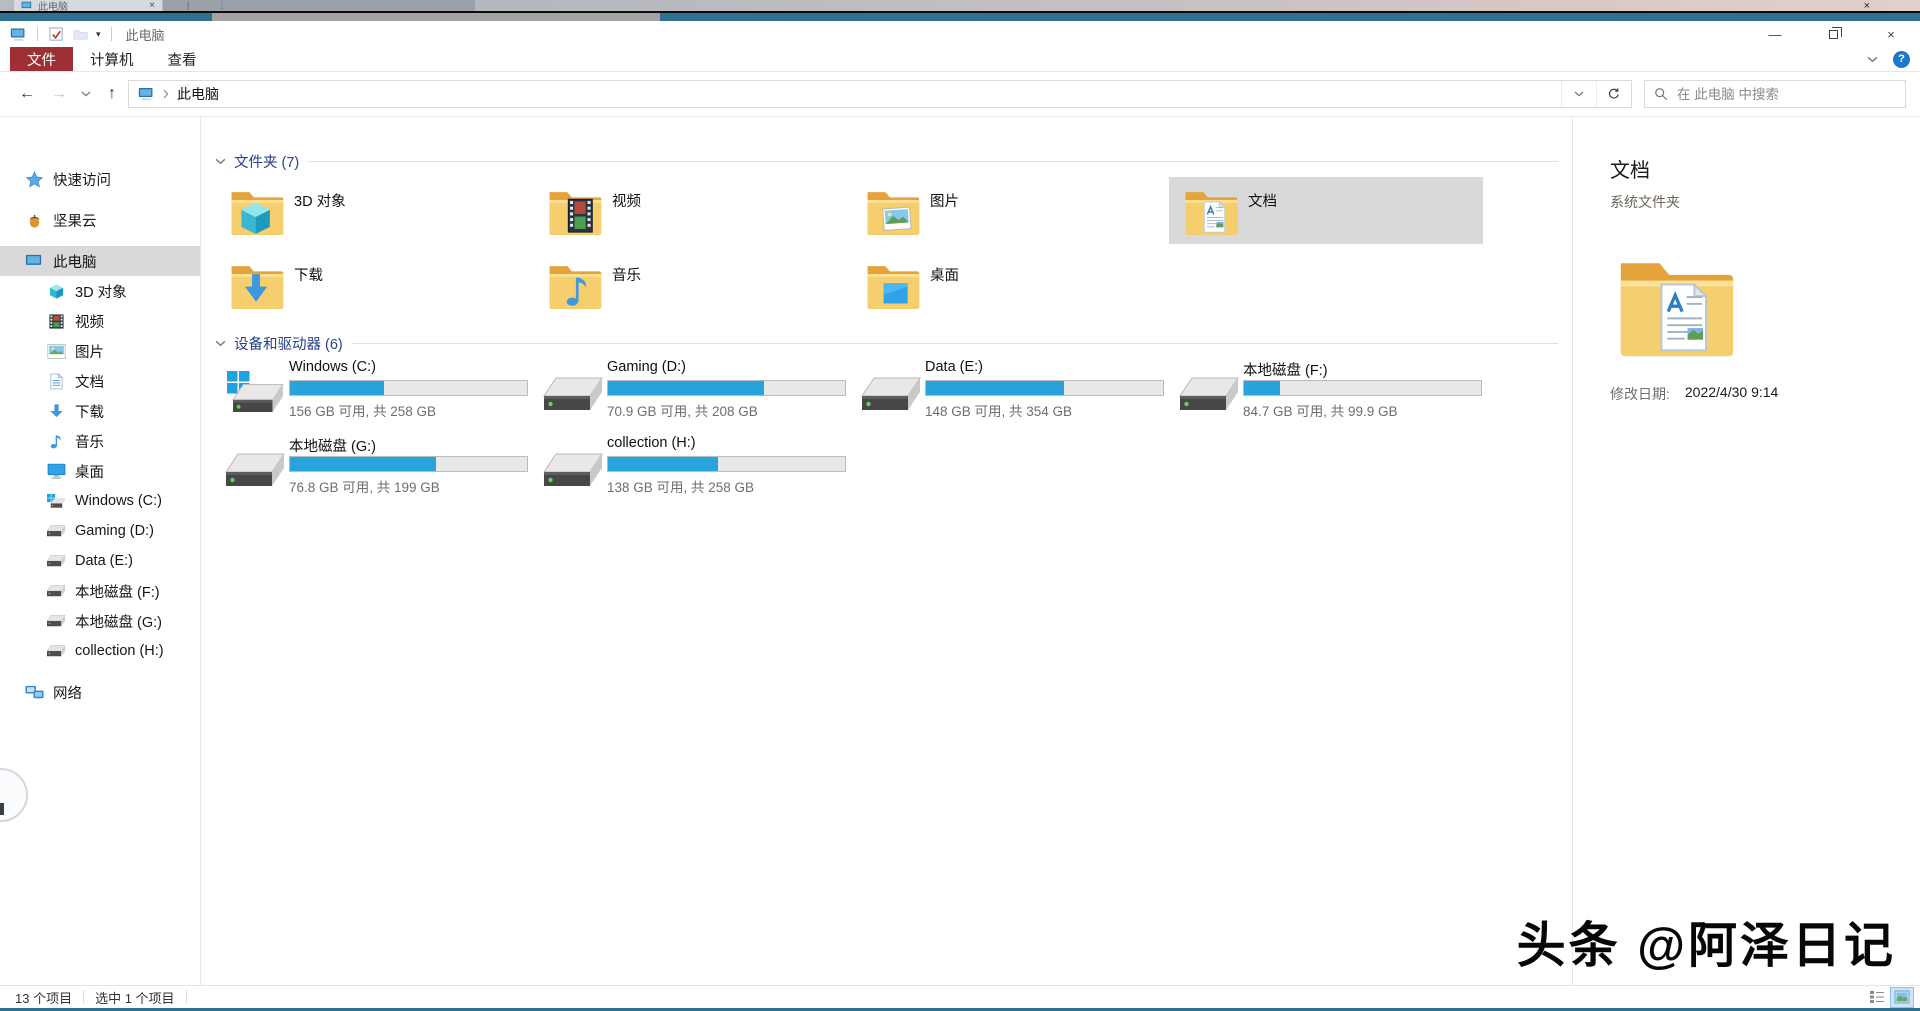 Image resolution: width=1920 pixels, height=1011 pixels. I want to click on sidebar-item-16: 网络, so click(100, 692).